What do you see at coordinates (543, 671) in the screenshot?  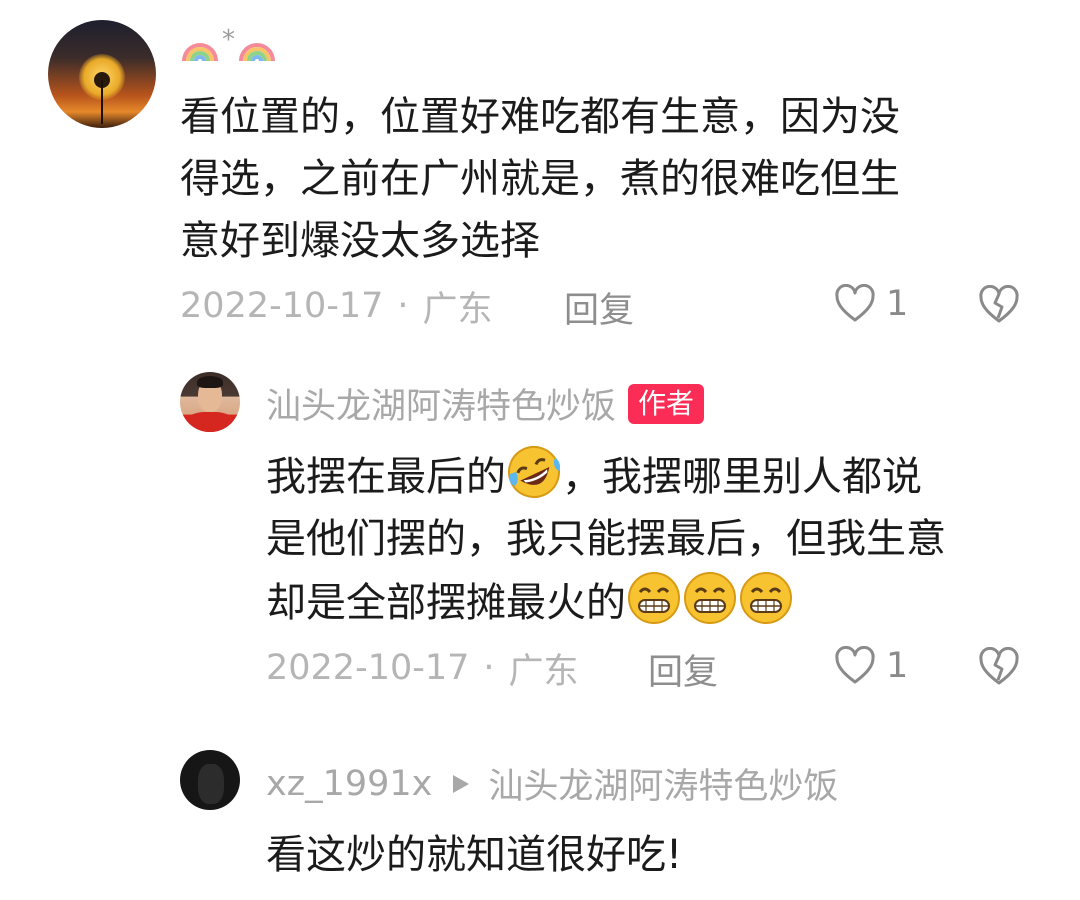 I see `reply-location: 广东` at bounding box center [543, 671].